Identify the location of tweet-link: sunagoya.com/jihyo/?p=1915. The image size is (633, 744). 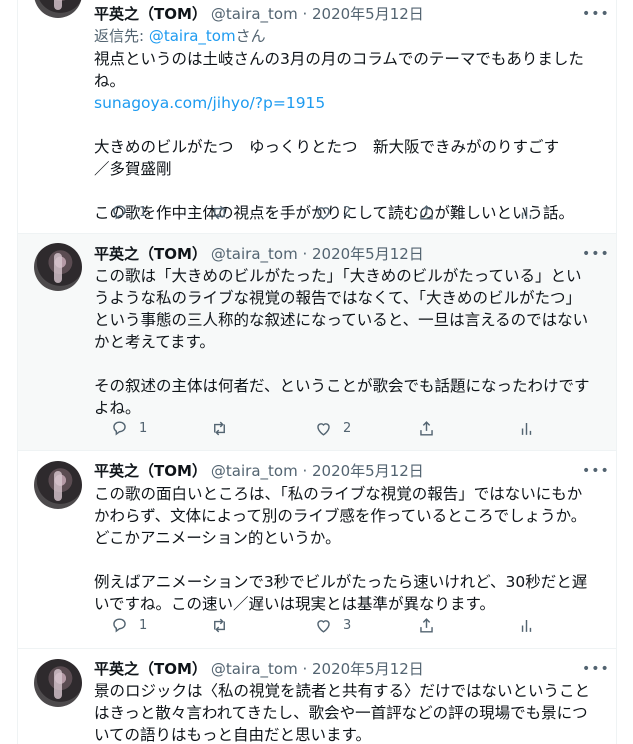
(209, 103).